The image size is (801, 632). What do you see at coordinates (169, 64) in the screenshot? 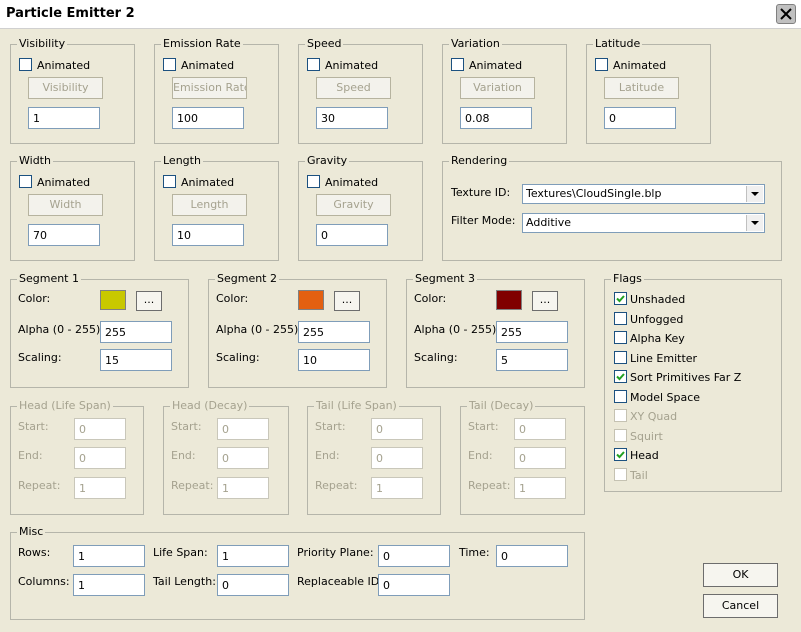
I see `emission-rate-animated-checkbox` at bounding box center [169, 64].